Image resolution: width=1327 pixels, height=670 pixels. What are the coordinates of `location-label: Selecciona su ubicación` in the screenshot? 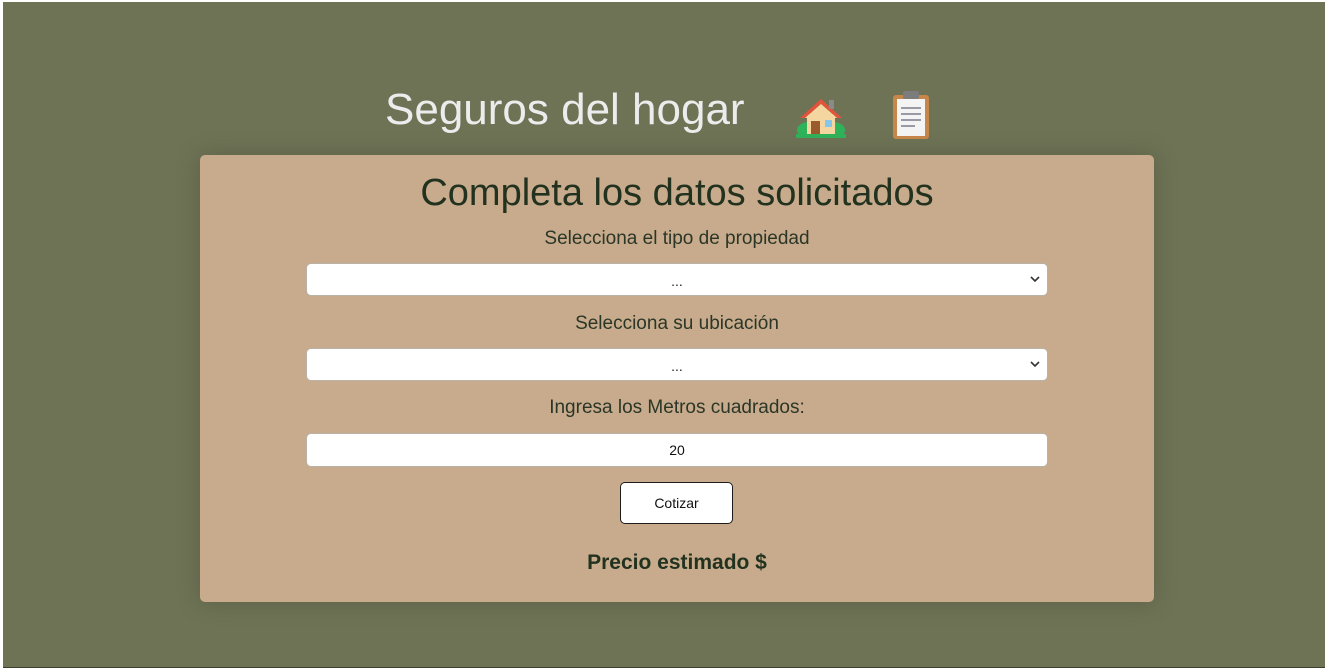 It's located at (677, 323).